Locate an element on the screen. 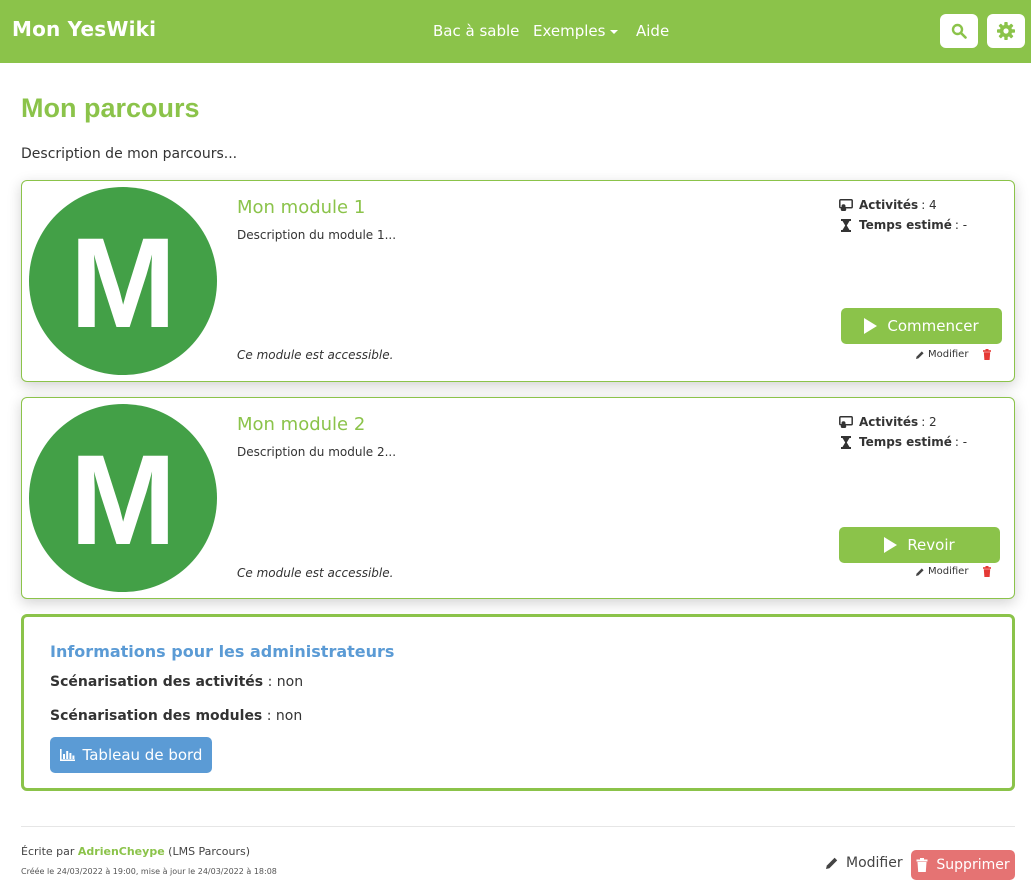 Image resolution: width=1031 pixels, height=891 pixels. modules-scenario-row: Scénarisation des modules : non is located at coordinates (176, 716).